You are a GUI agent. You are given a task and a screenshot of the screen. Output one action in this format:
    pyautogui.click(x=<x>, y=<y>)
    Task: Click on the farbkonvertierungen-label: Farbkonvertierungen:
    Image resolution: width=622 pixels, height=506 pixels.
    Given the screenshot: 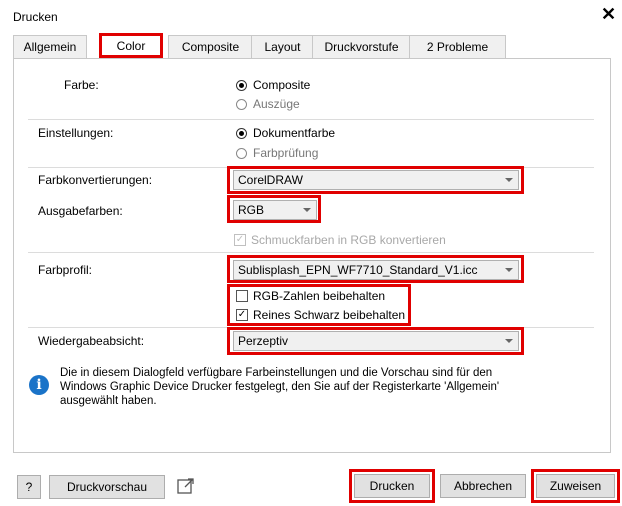 What is the action you would take?
    pyautogui.click(x=95, y=180)
    